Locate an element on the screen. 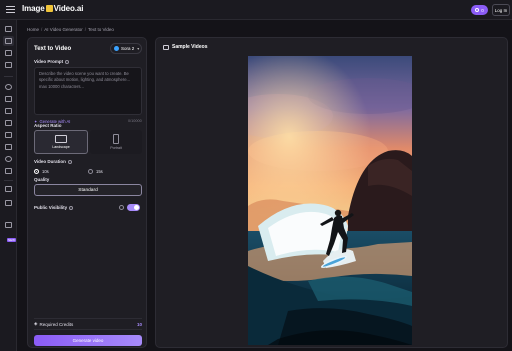  video-tool-icon is located at coordinates (8, 41).